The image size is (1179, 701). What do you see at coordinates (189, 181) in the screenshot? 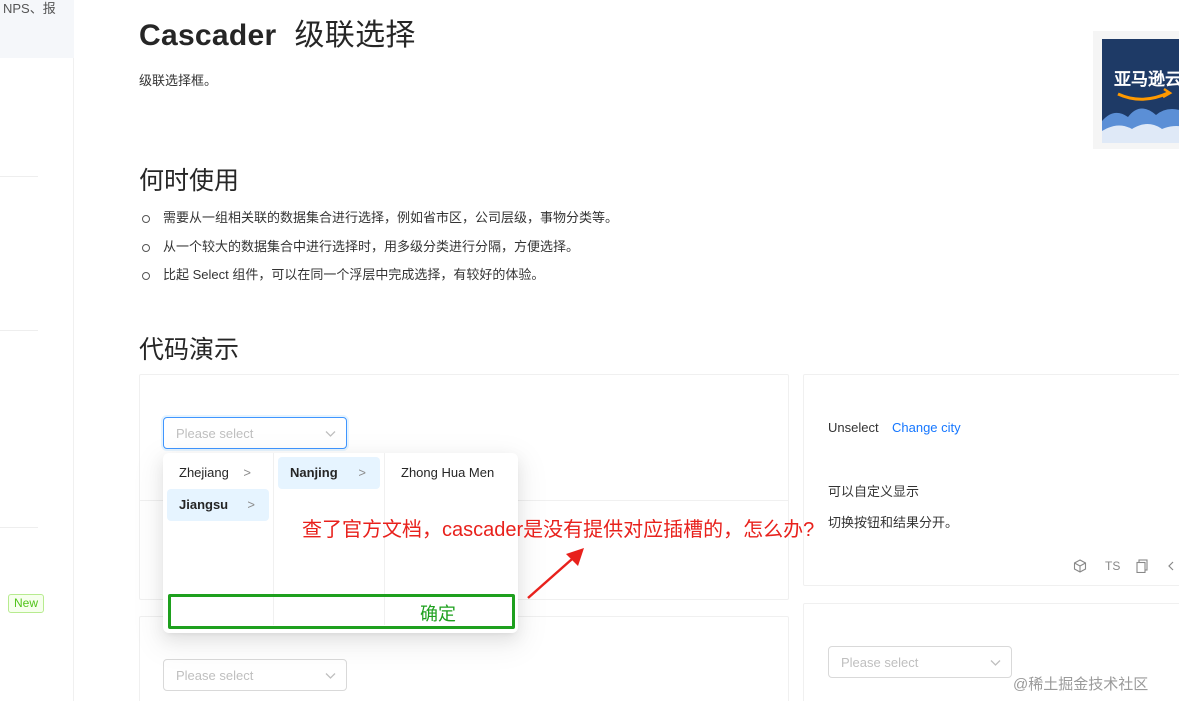
I see `section-heading-when: 何时使用` at bounding box center [189, 181].